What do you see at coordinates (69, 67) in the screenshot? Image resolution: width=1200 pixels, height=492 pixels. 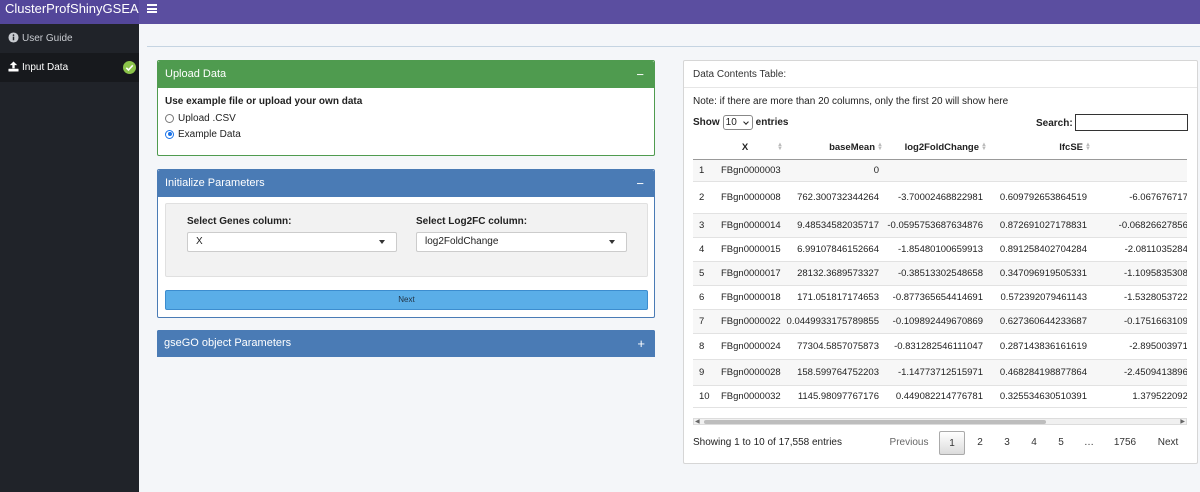 I see `sidebar-item-input-data: Input Data` at bounding box center [69, 67].